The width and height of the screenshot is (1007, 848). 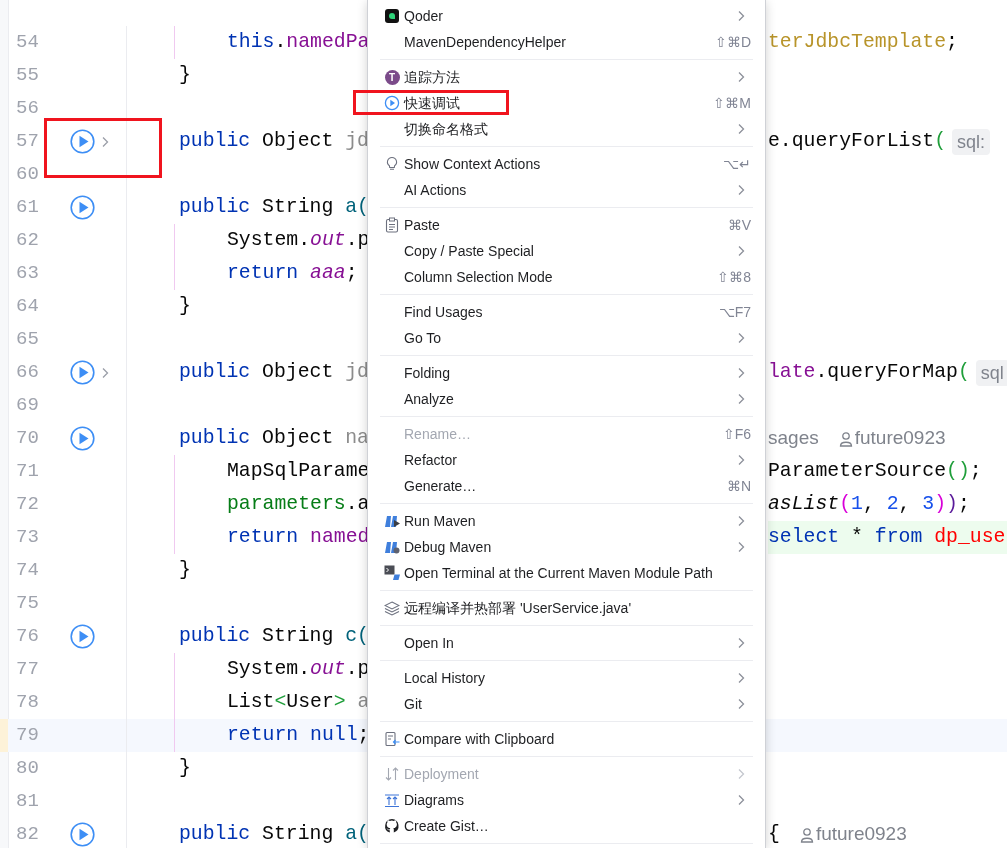 What do you see at coordinates (566, 399) in the screenshot?
I see `menu-item: Analyze` at bounding box center [566, 399].